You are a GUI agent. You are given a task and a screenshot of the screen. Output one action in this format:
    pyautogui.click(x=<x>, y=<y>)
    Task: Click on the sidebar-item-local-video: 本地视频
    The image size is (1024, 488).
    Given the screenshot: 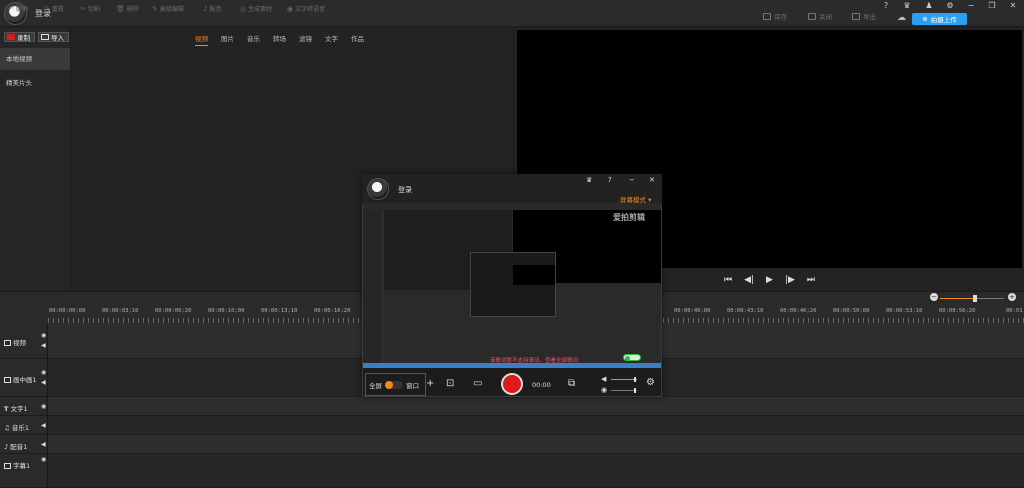 What is the action you would take?
    pyautogui.click(x=35, y=59)
    